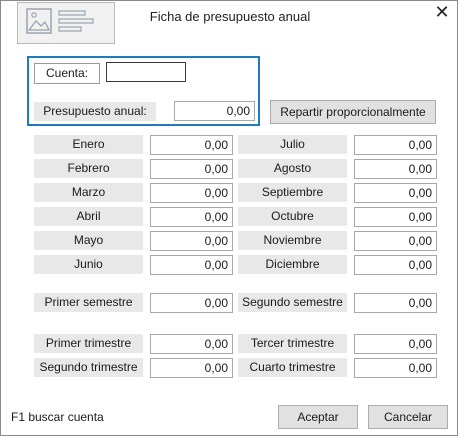 The image size is (458, 436). Describe the element at coordinates (88, 144) in the screenshot. I see `month-label-enero: Enero` at that location.